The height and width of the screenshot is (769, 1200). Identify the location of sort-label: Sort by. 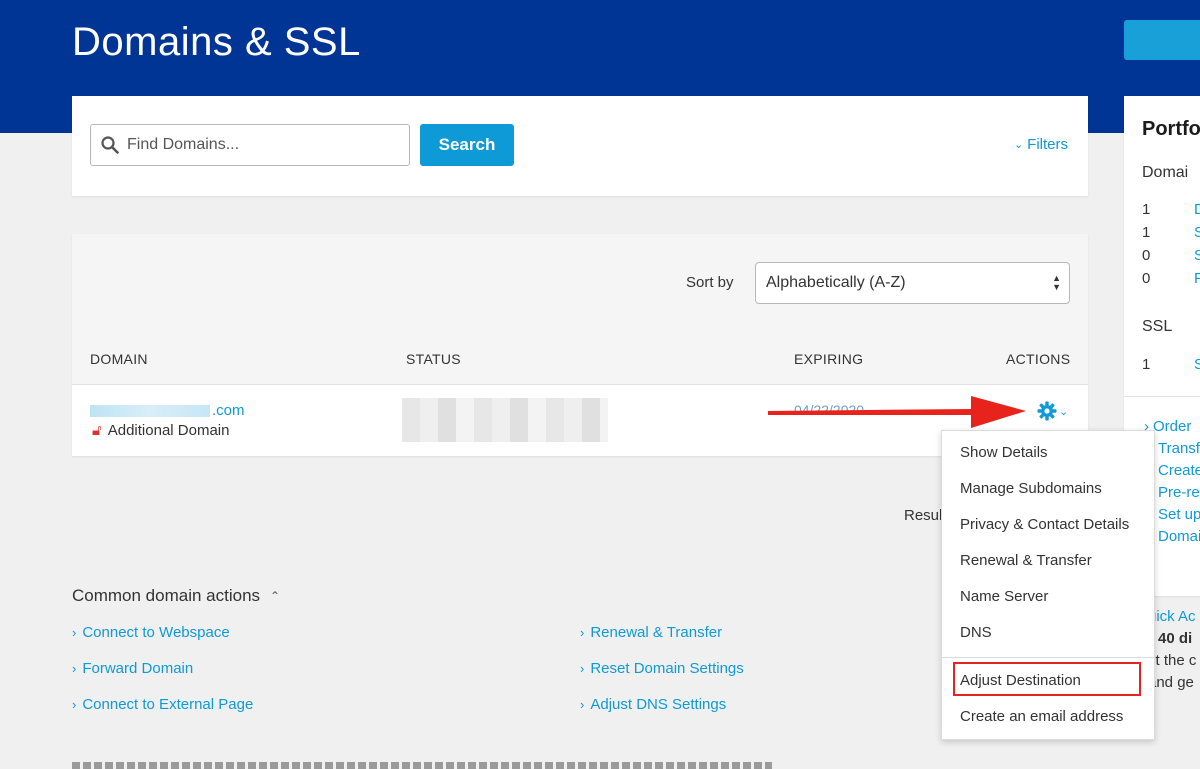
(710, 282).